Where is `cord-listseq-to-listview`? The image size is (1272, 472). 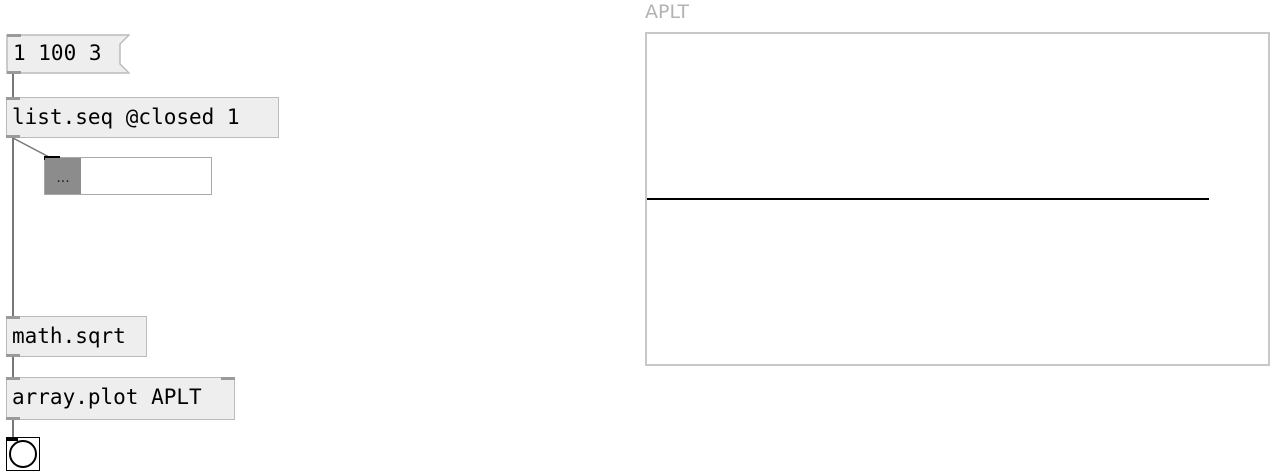 cord-listseq-to-listview is located at coordinates (31, 147).